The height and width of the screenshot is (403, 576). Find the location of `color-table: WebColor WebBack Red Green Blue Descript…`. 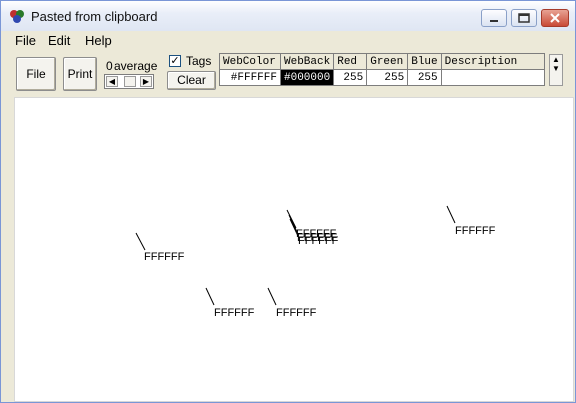

color-table: WebColor WebBack Red Green Blue Descript… is located at coordinates (382, 69).